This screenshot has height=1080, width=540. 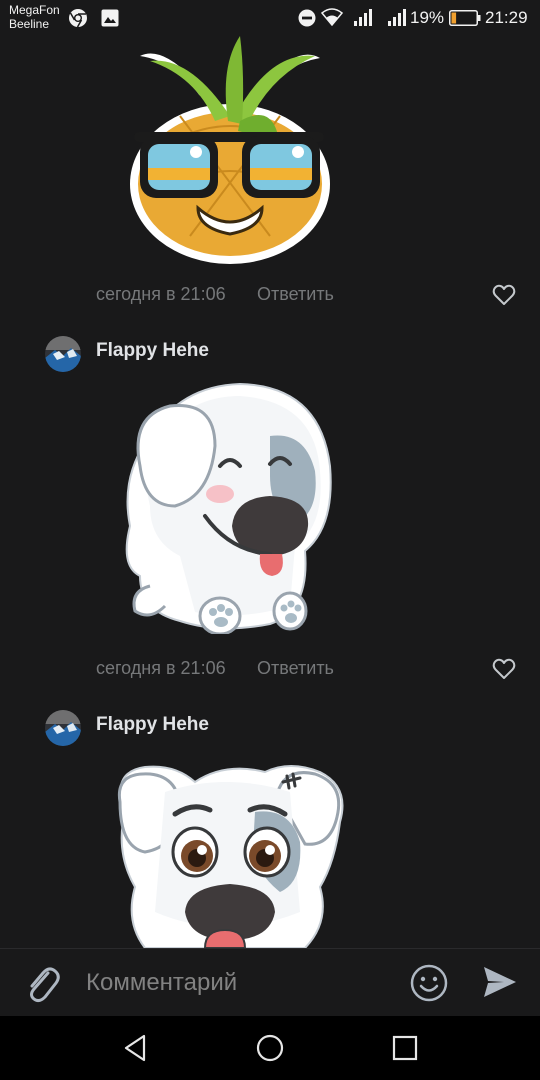 What do you see at coordinates (230, 856) in the screenshot?
I see `dog-face-sticker` at bounding box center [230, 856].